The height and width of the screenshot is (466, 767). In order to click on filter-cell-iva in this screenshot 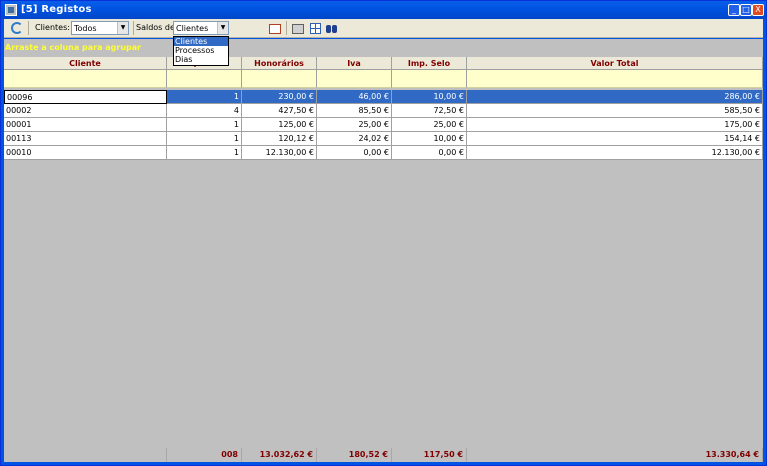, I will do `click(354, 79)`.